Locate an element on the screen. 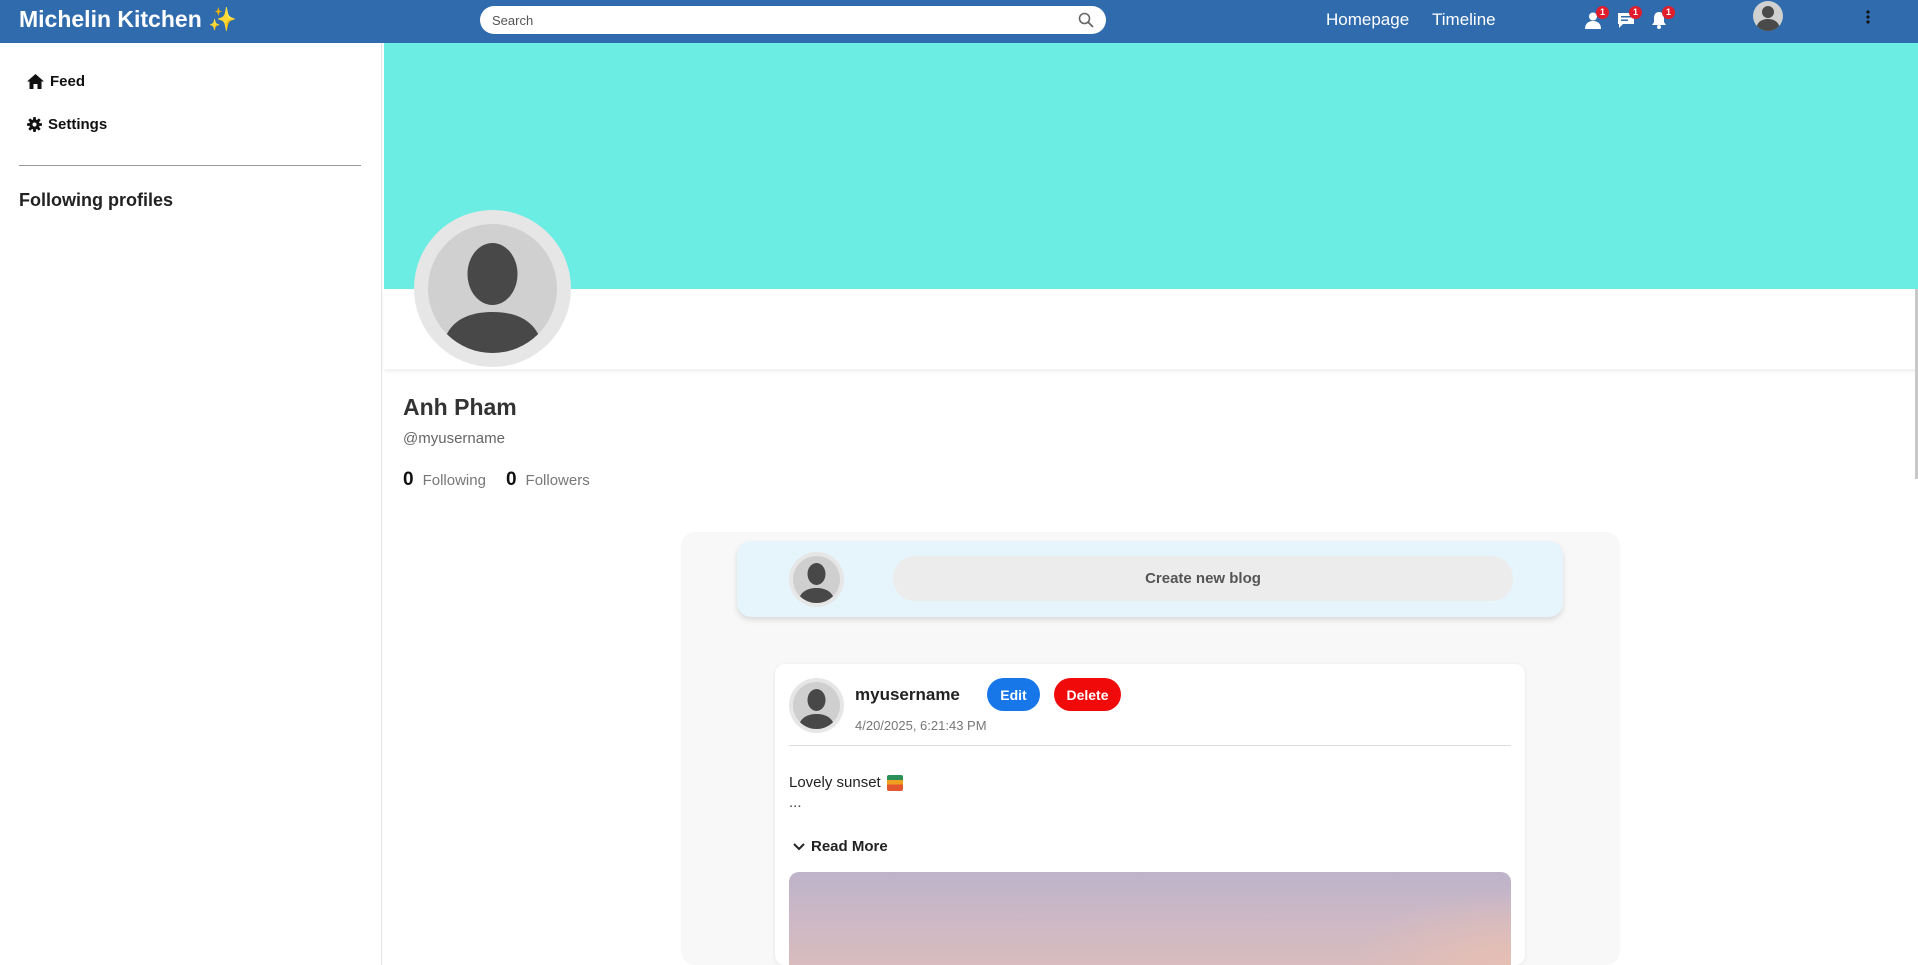  search-icon is located at coordinates (1086, 20).